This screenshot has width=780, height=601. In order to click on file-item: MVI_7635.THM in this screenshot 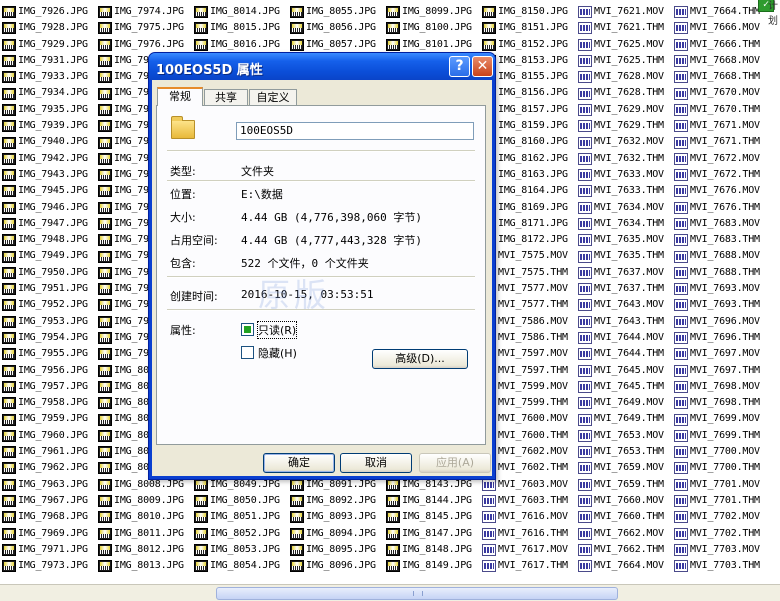, I will do `click(626, 256)`.